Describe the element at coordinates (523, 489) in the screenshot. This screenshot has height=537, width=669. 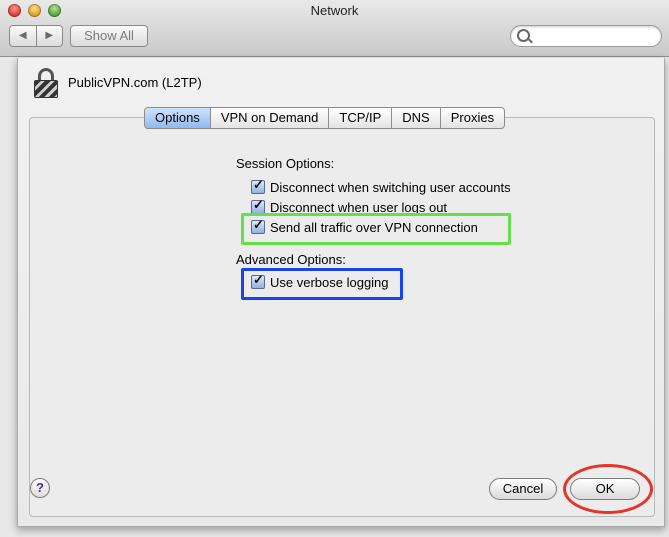
I see `cancel-button: Cancel` at that location.